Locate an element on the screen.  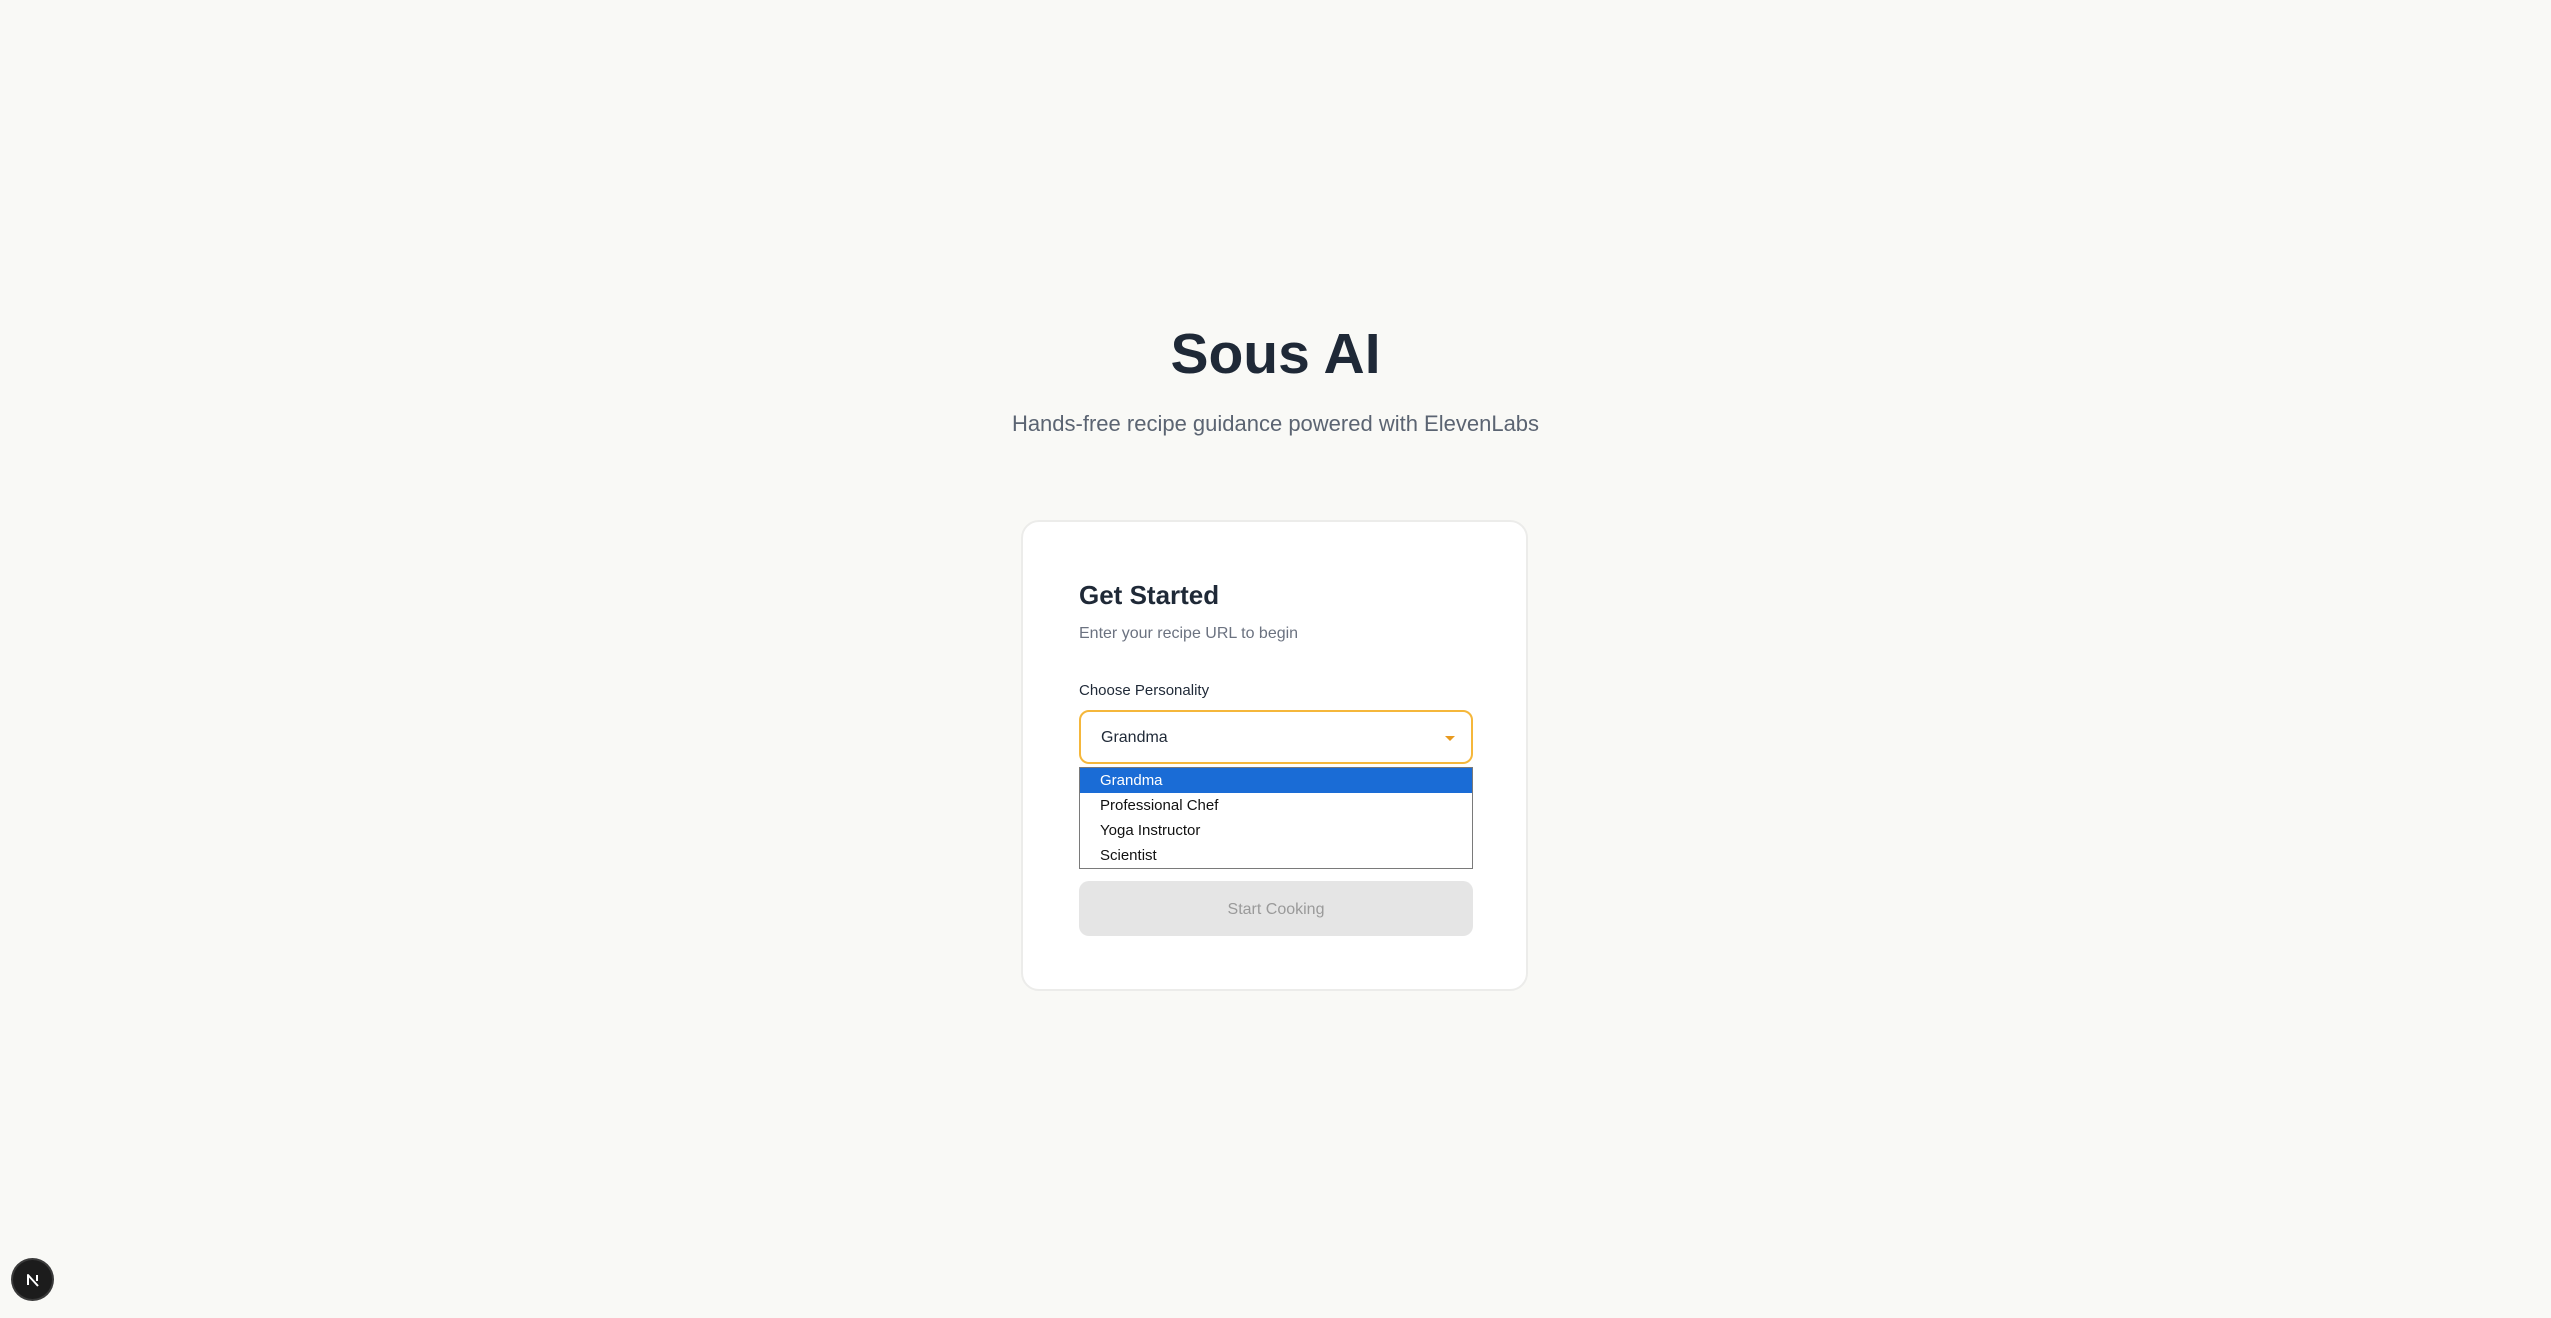
option-yoga-instructor: Yoga Instructor is located at coordinates (1276, 830).